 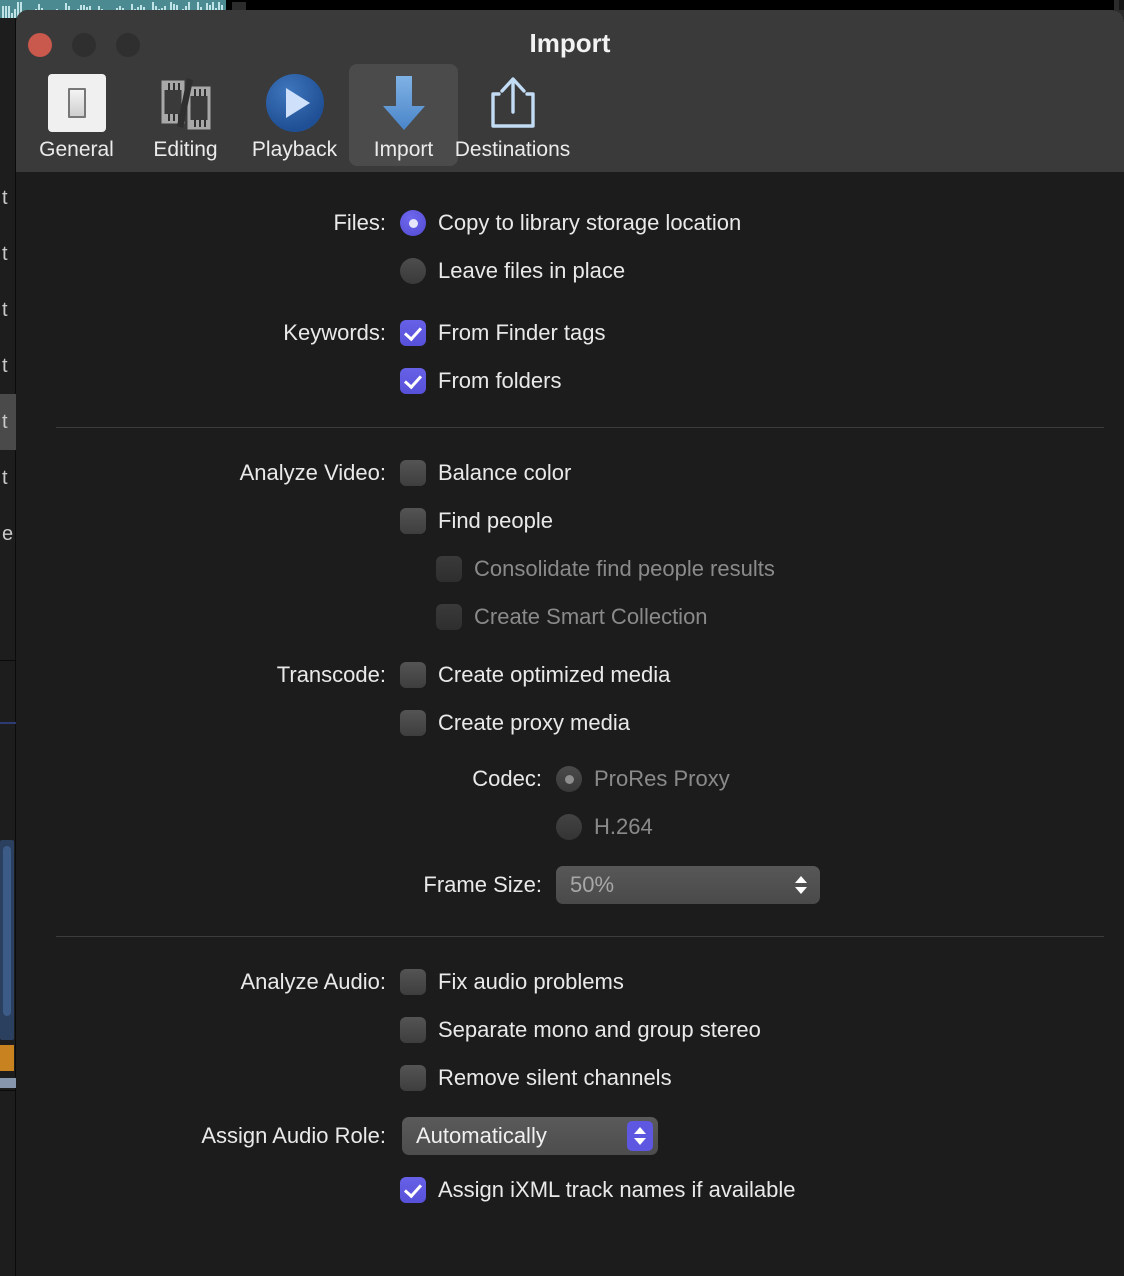 I want to click on assign-audio-role-row: Assign Audio Role: Automatically, so click(x=570, y=1136).